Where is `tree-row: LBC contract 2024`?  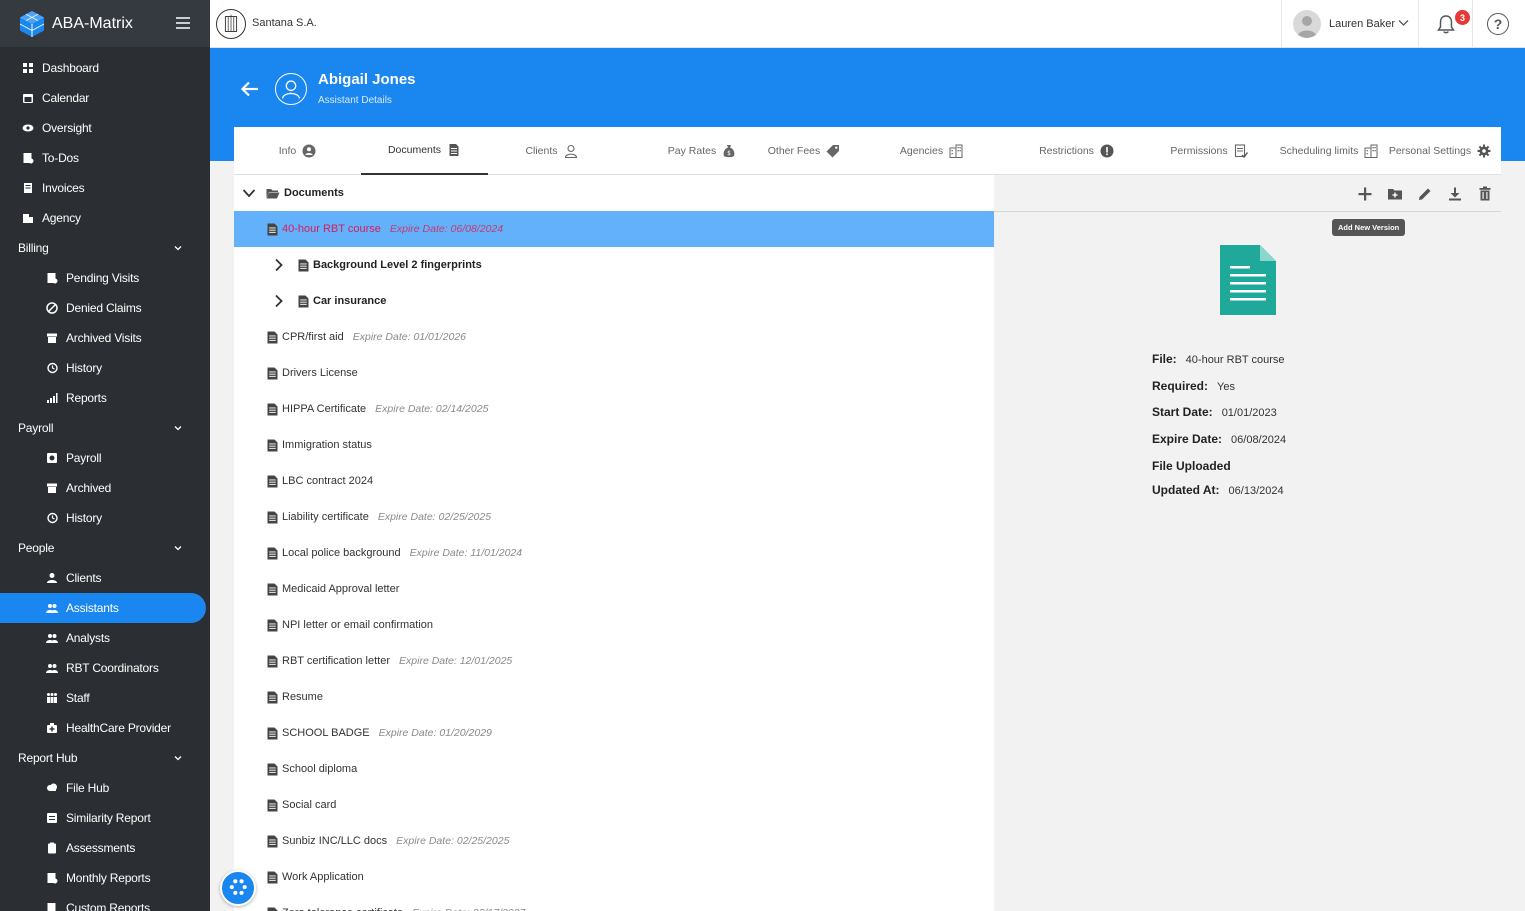
tree-row: LBC contract 2024 is located at coordinates (614, 481).